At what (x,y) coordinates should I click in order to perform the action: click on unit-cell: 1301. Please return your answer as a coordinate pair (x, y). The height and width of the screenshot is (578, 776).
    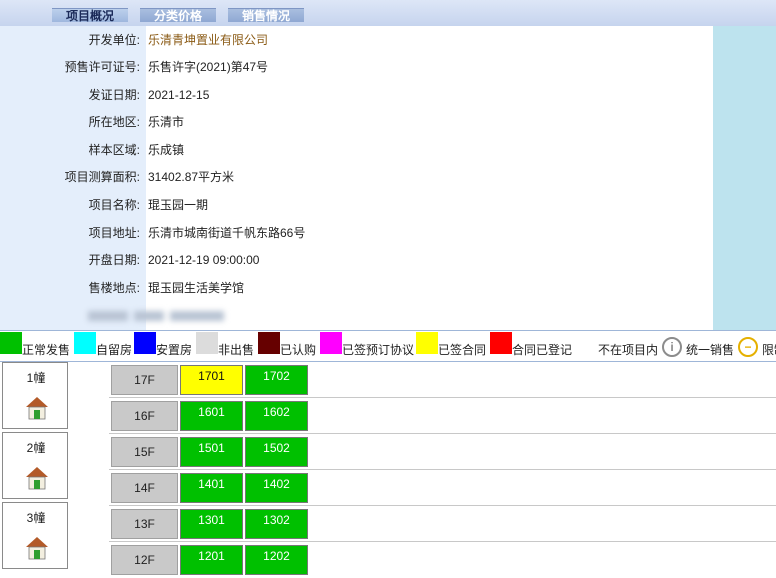
    Looking at the image, I should click on (211, 524).